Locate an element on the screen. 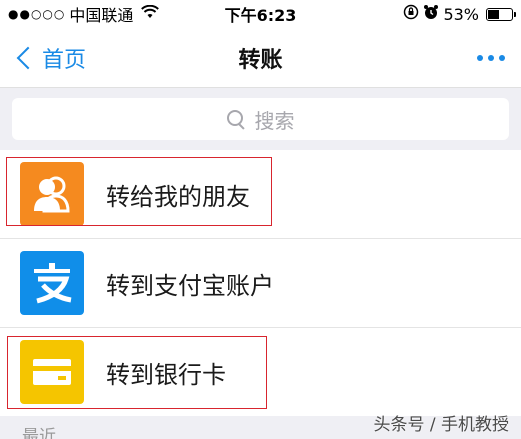 The image size is (521, 439). alipay-icon is located at coordinates (52, 283).